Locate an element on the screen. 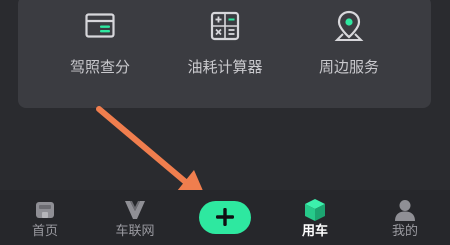 This screenshot has height=245, width=450. plus-icon is located at coordinates (225, 217).